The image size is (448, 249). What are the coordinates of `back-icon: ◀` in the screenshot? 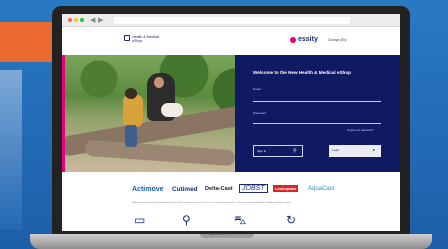 It's located at (92, 20).